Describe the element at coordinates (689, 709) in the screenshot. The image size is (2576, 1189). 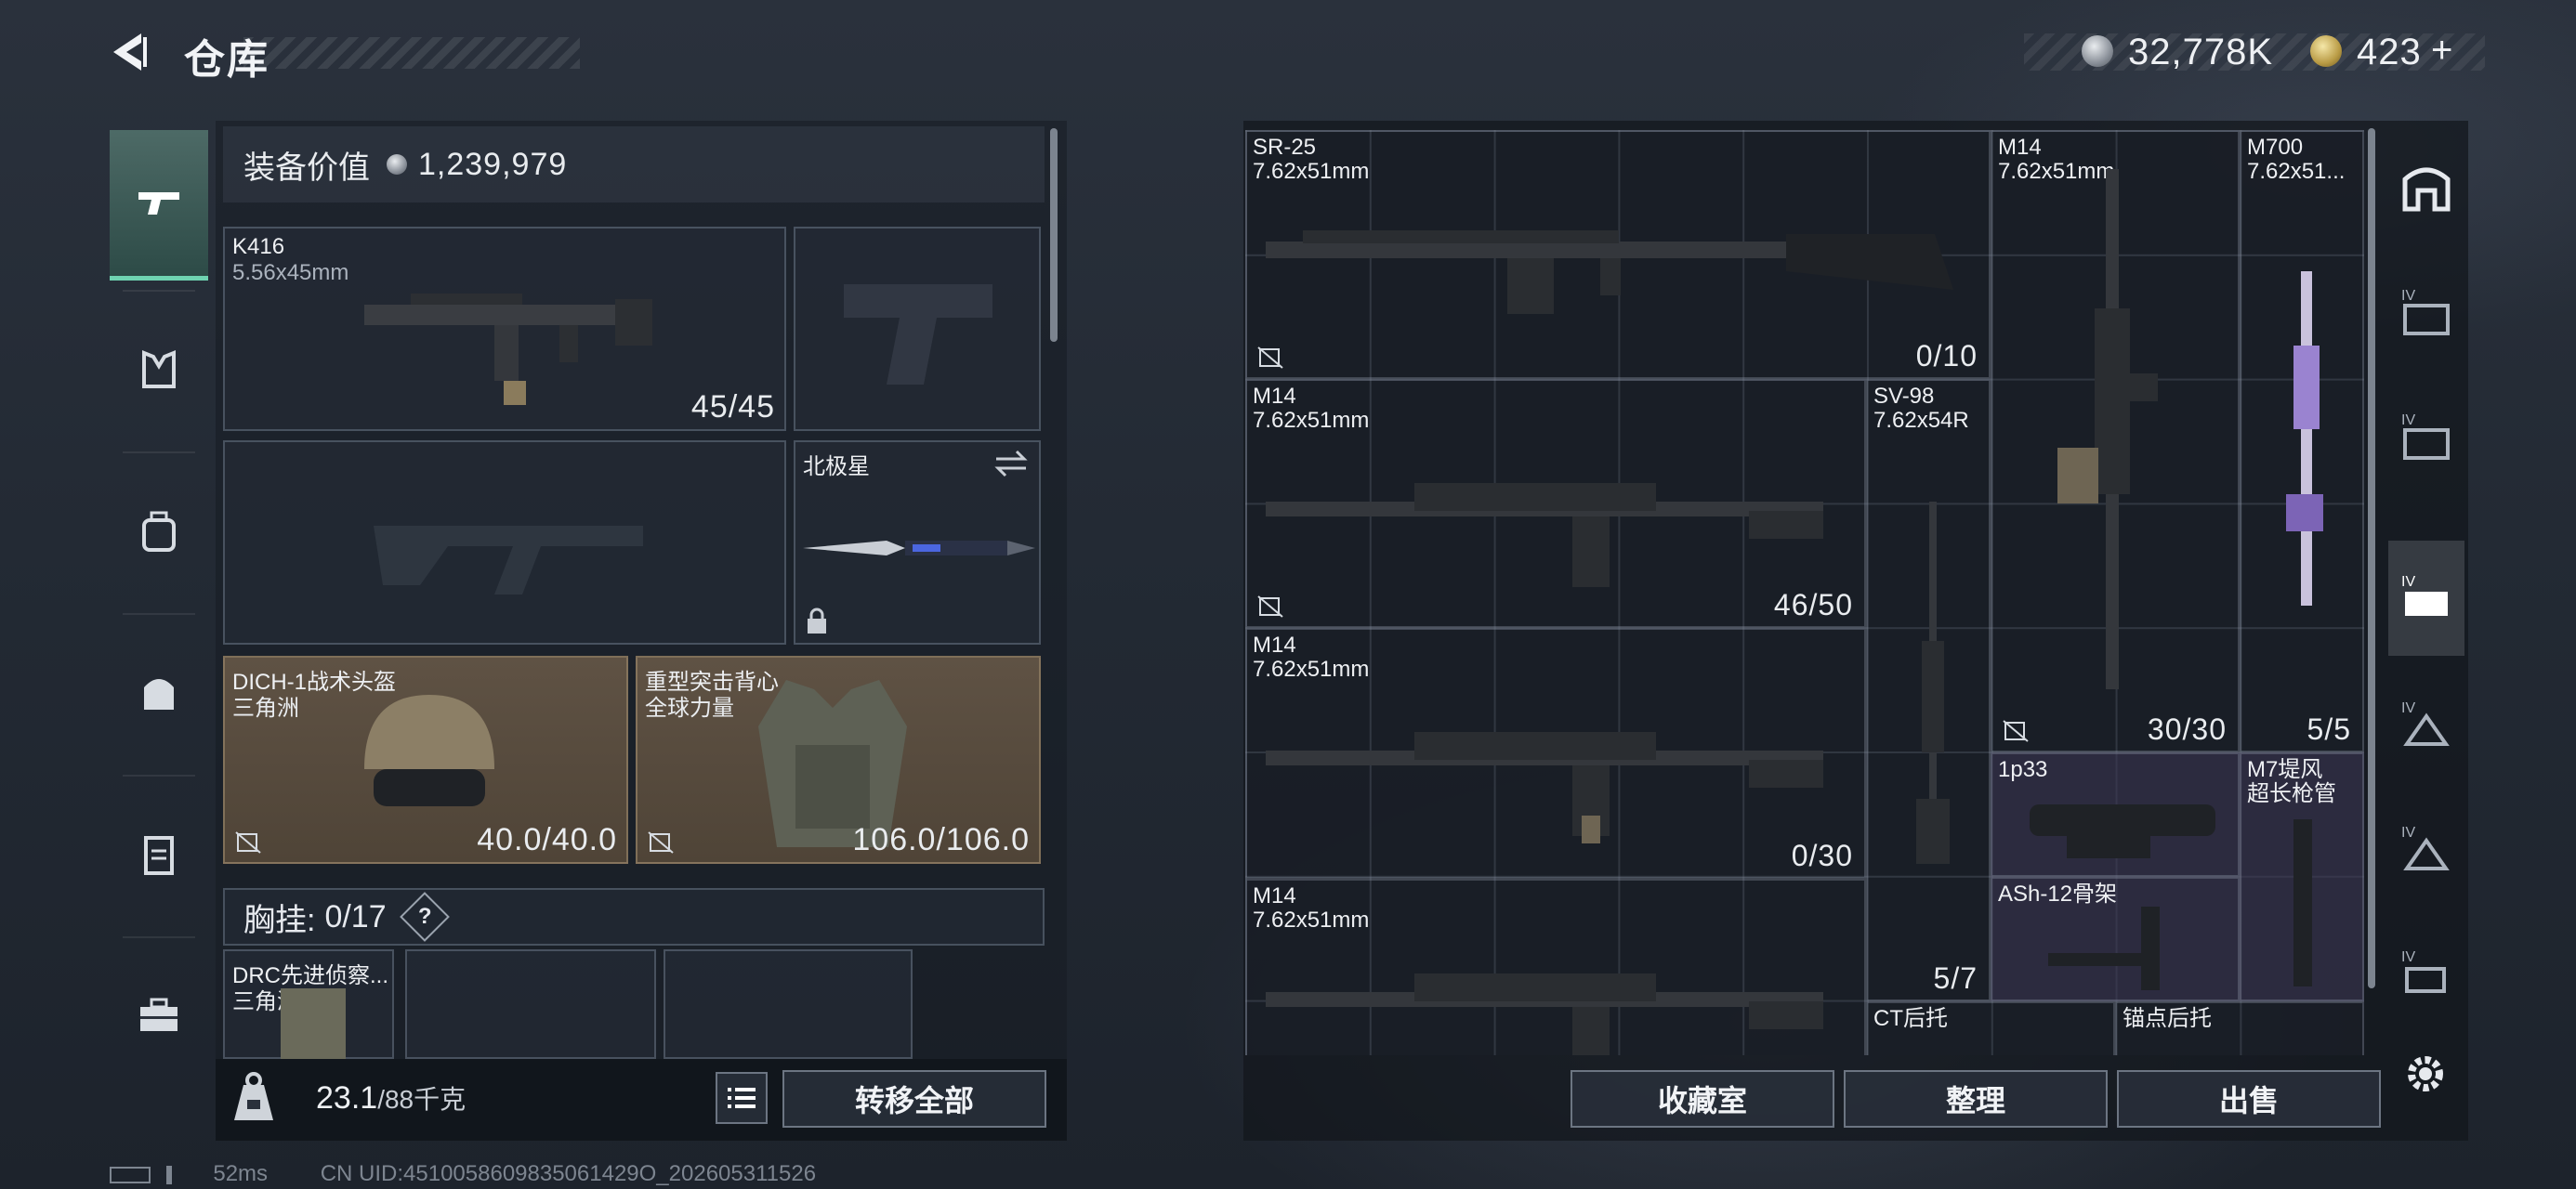
I see `armor-brand: 全球力量` at that location.